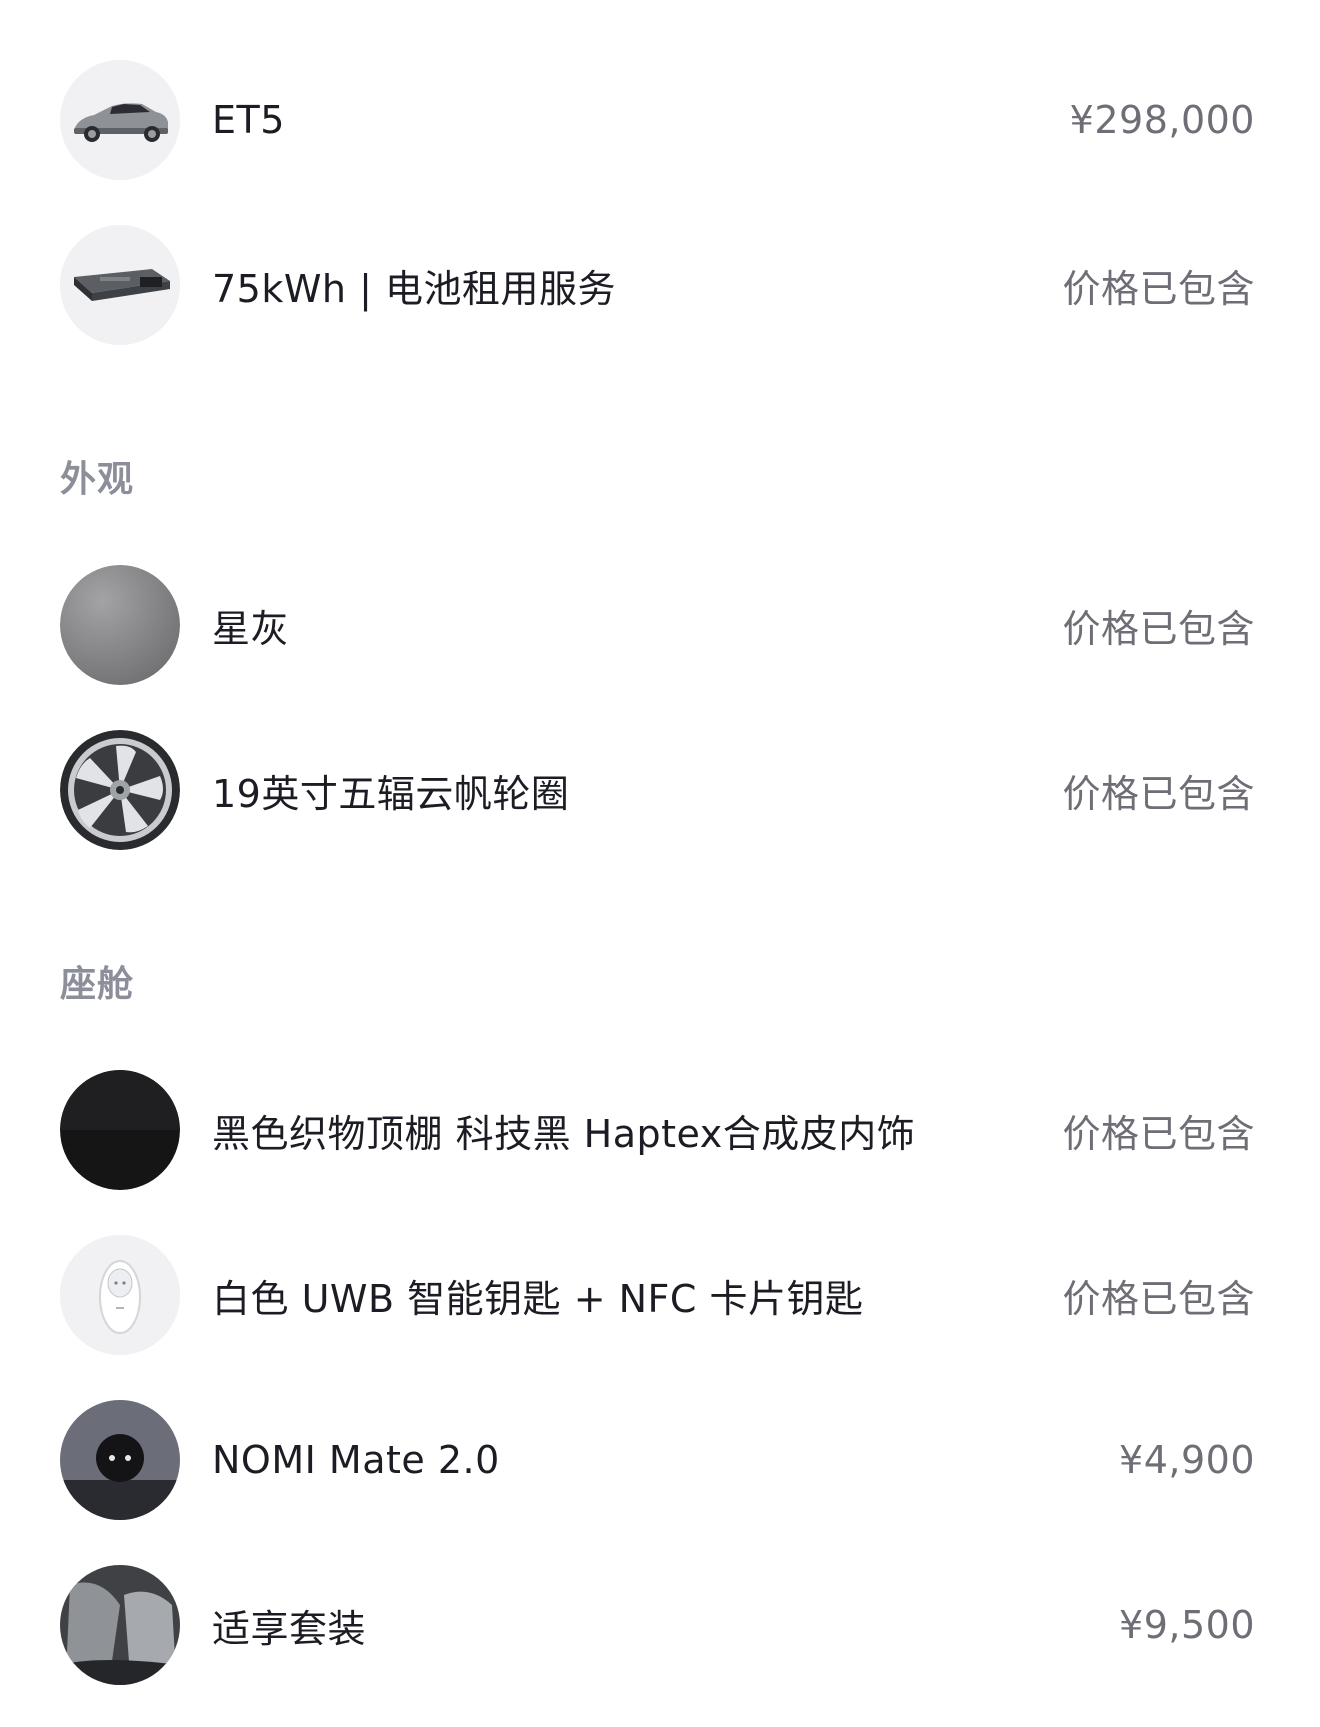 The width and height of the screenshot is (1320, 1727). I want to click on item-name: 白色 UWB 智能钥匙 + NFC 卡片钥匙, so click(538, 1298).